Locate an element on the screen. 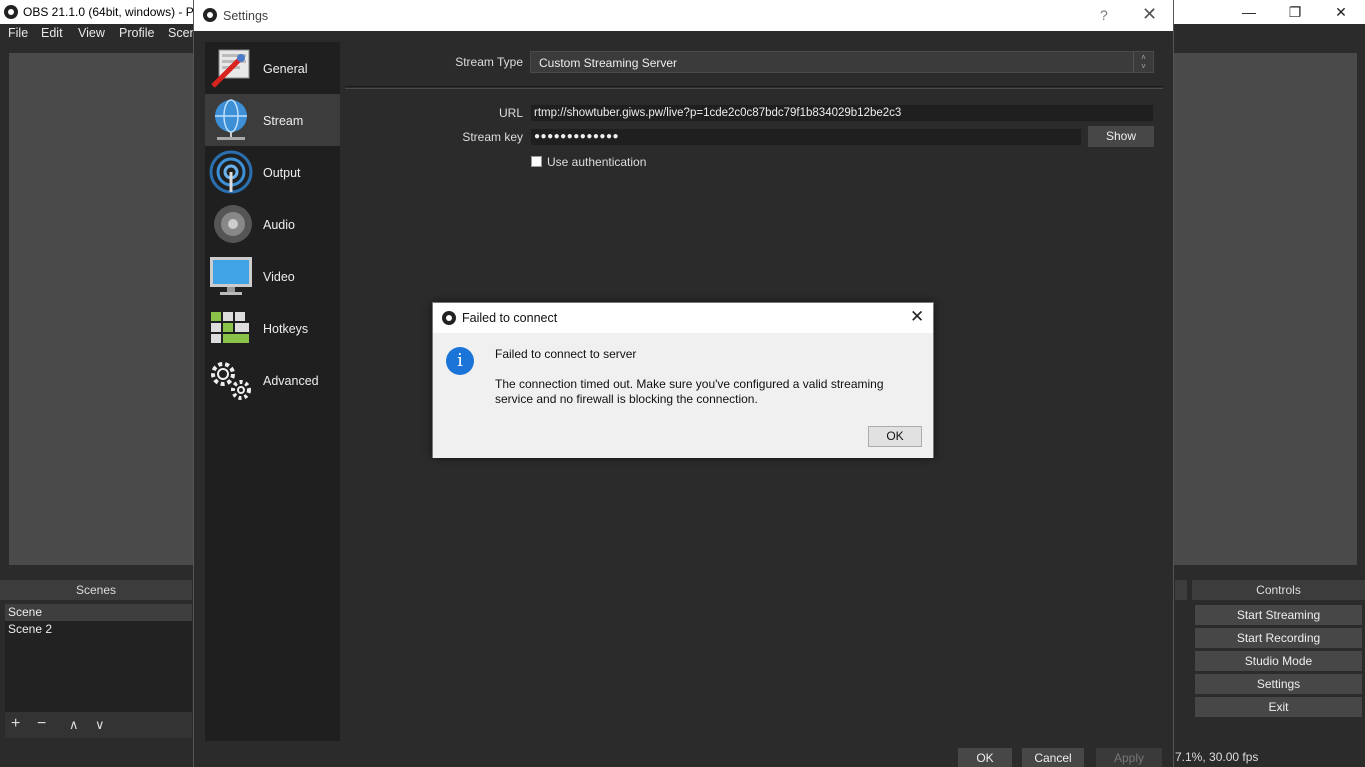 This screenshot has width=1365, height=767. start-streaming-button: Start Streaming is located at coordinates (1278, 615).